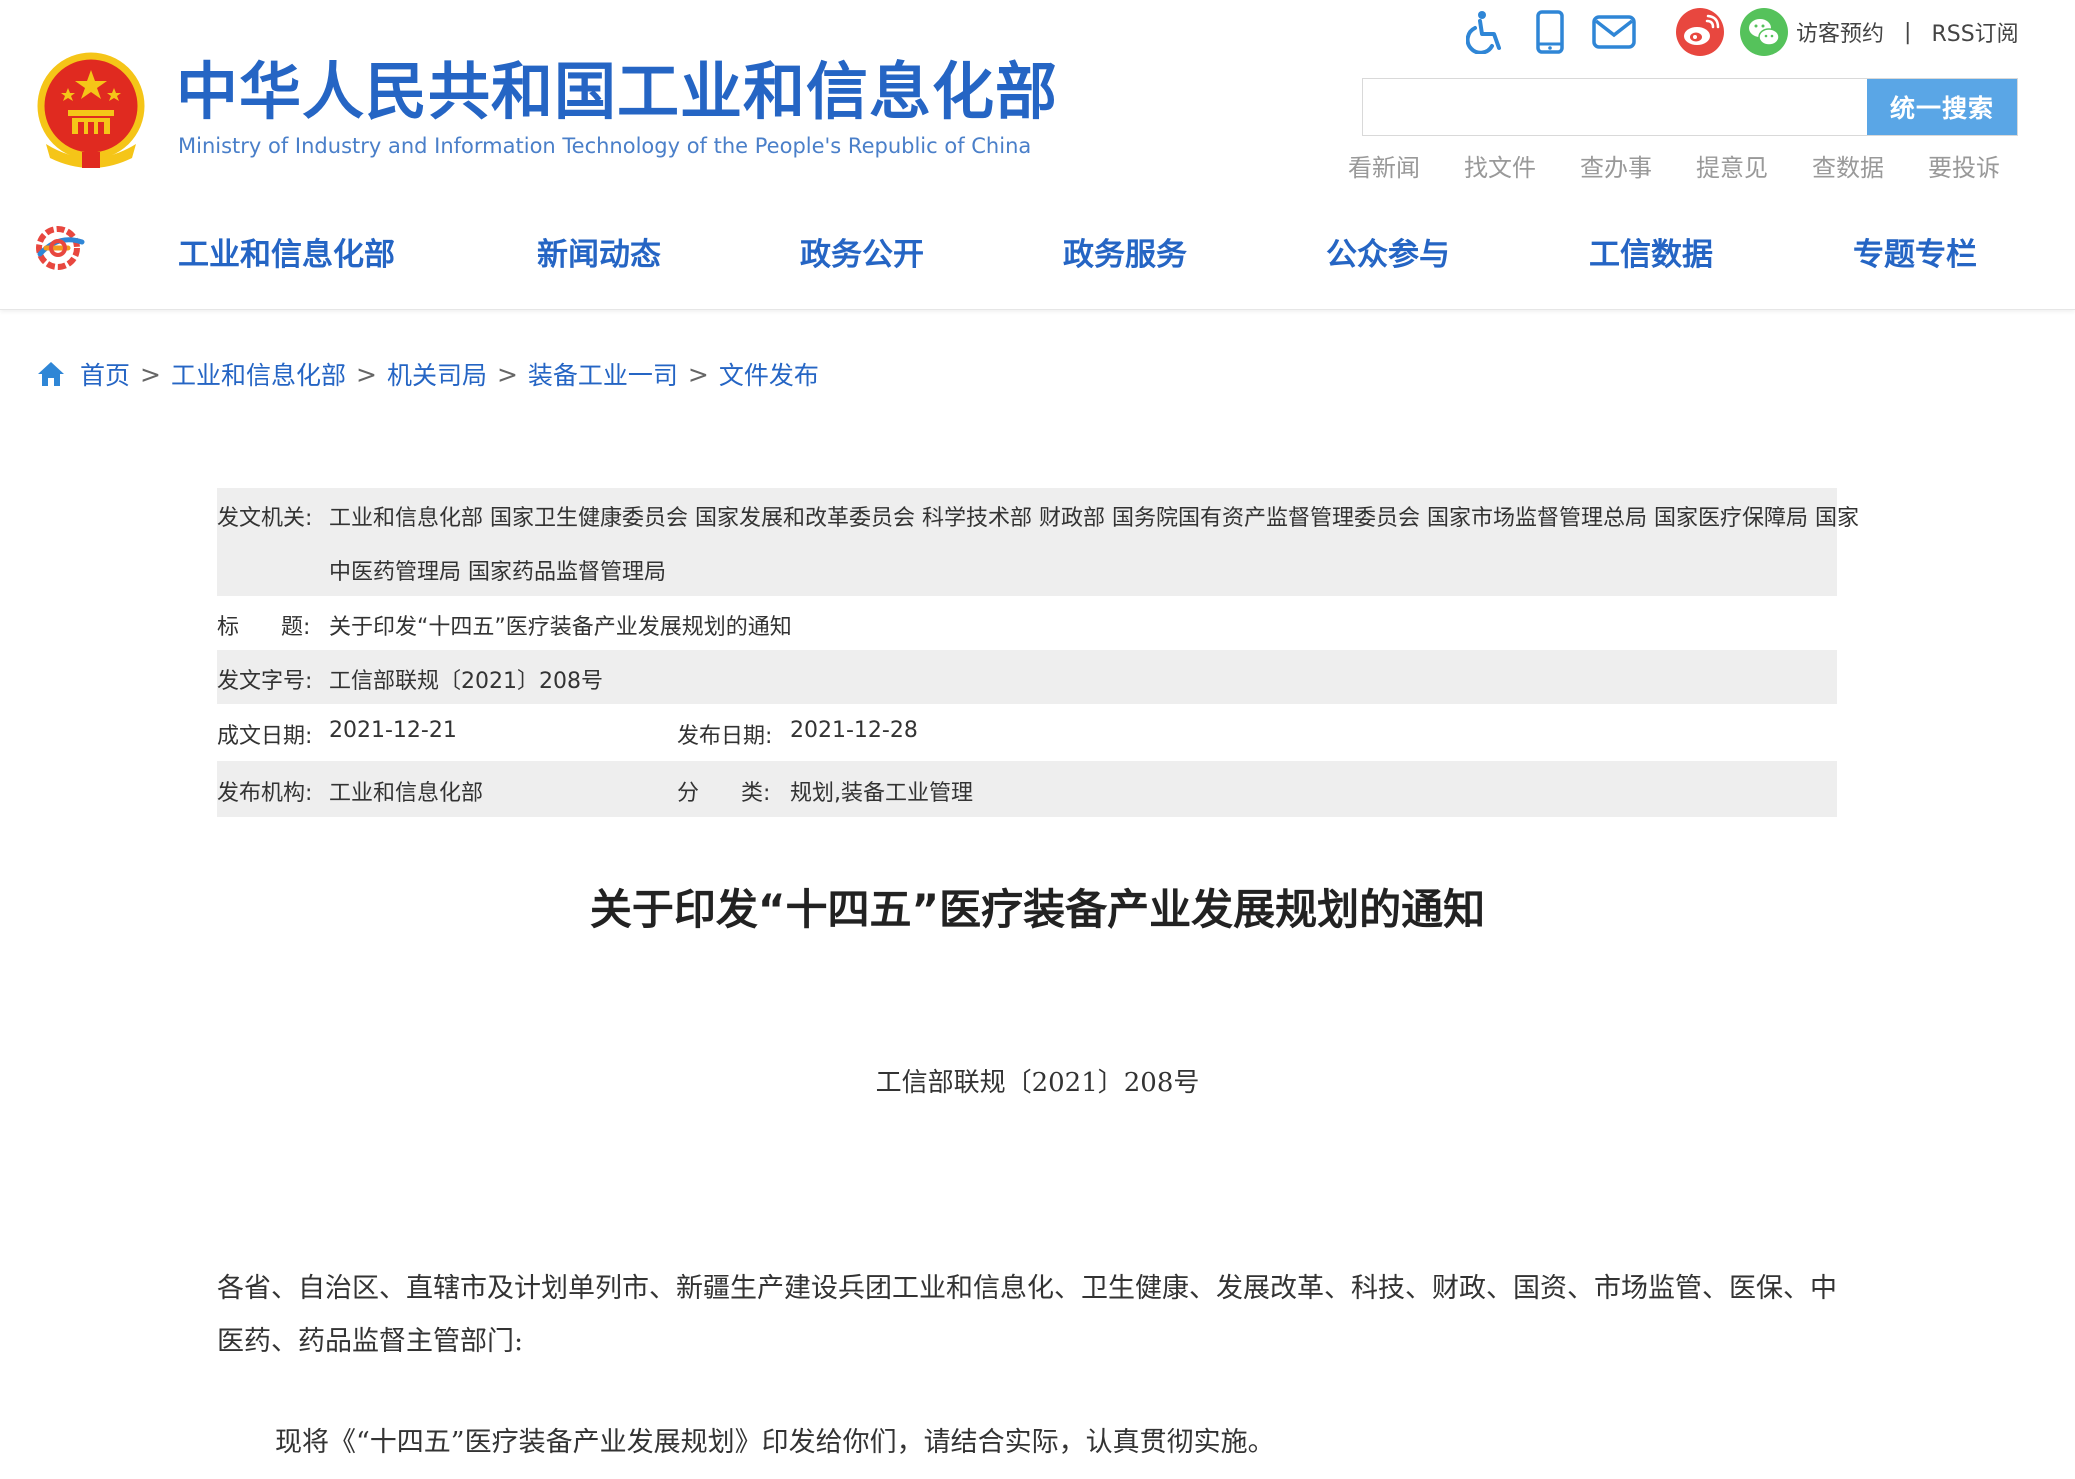  What do you see at coordinates (51, 374) in the screenshot?
I see `home-icon` at bounding box center [51, 374].